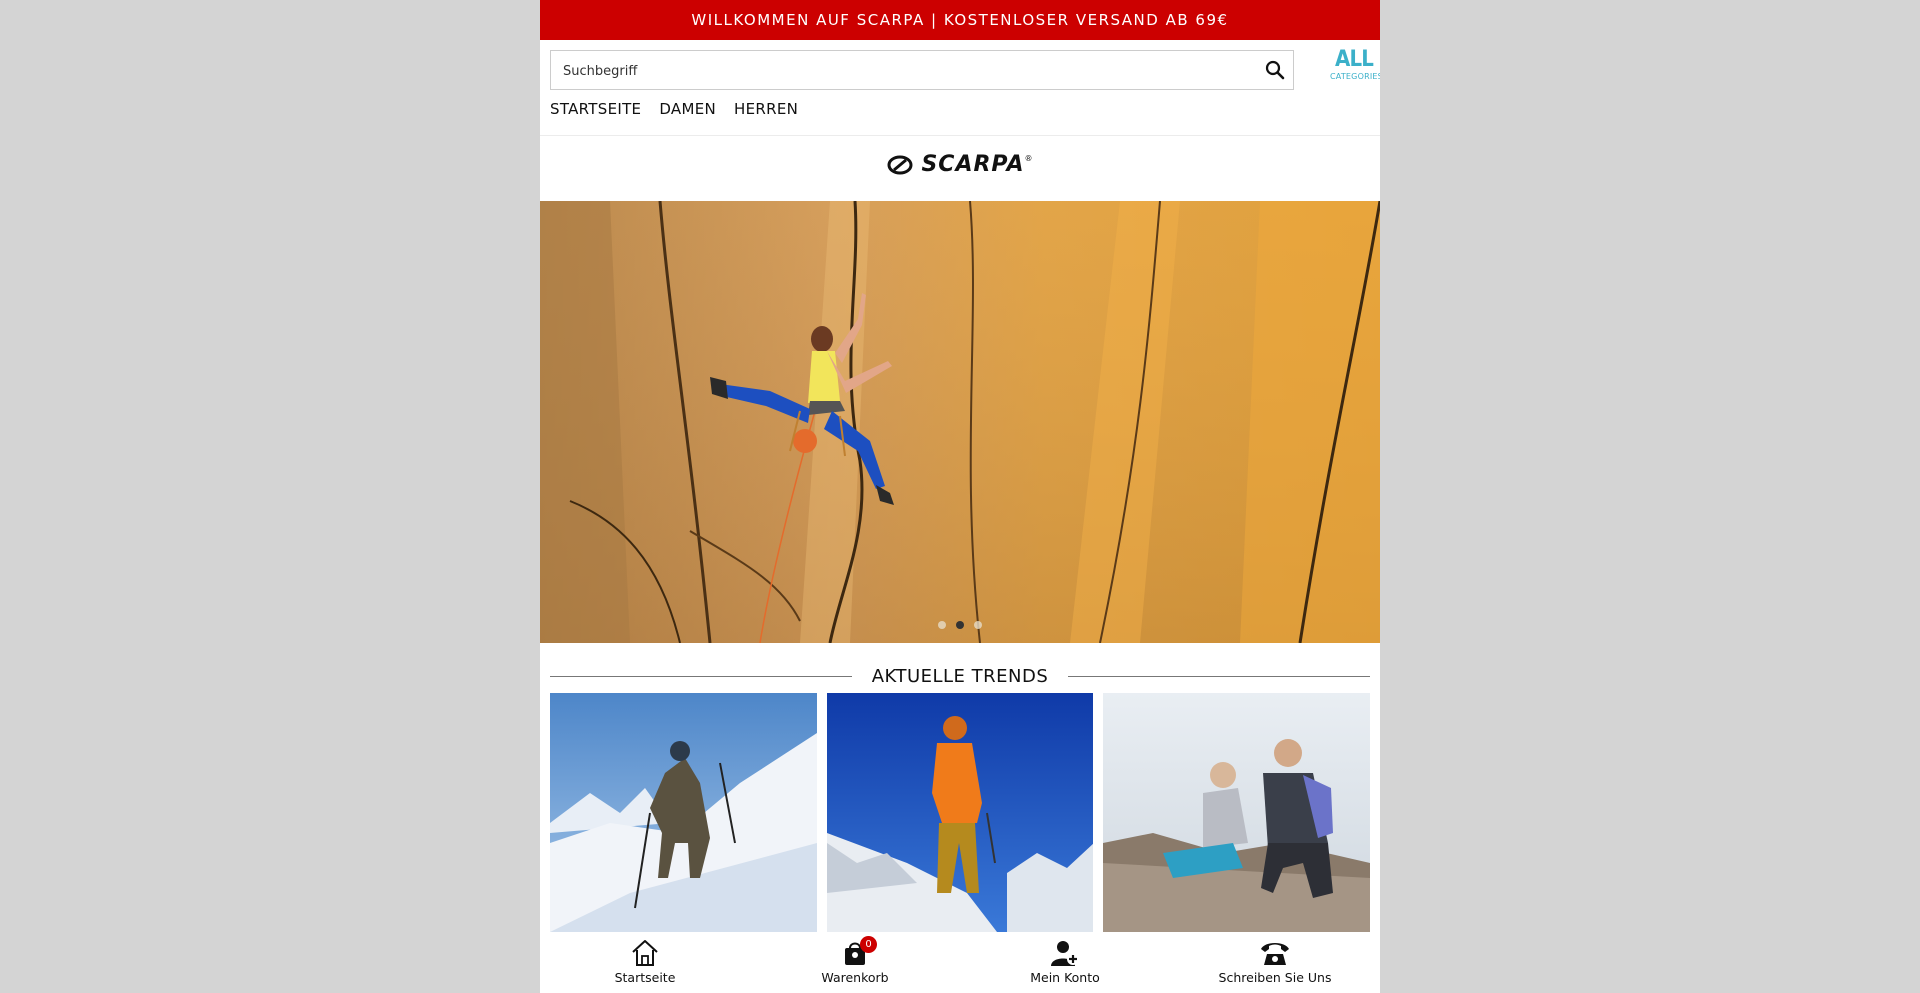 The height and width of the screenshot is (993, 1920). I want to click on trend-card-hiking-couple, so click(1237, 812).